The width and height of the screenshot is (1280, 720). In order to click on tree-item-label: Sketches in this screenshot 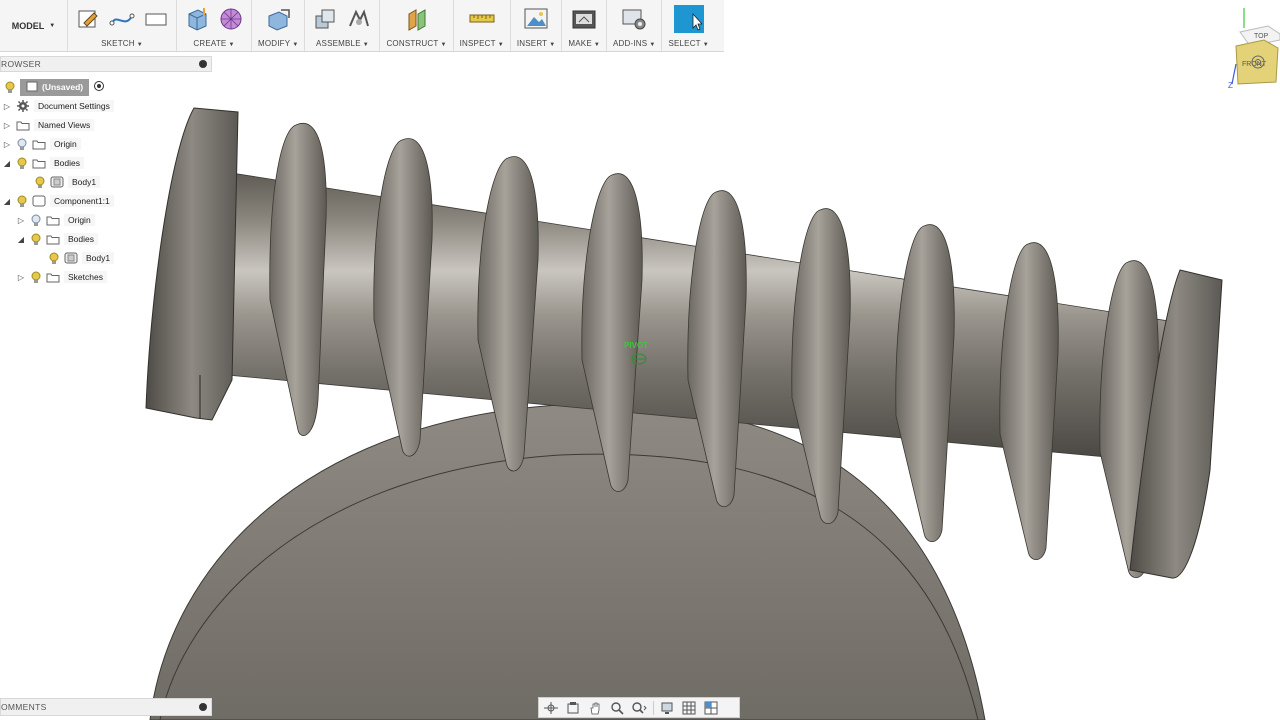, I will do `click(85, 277)`.